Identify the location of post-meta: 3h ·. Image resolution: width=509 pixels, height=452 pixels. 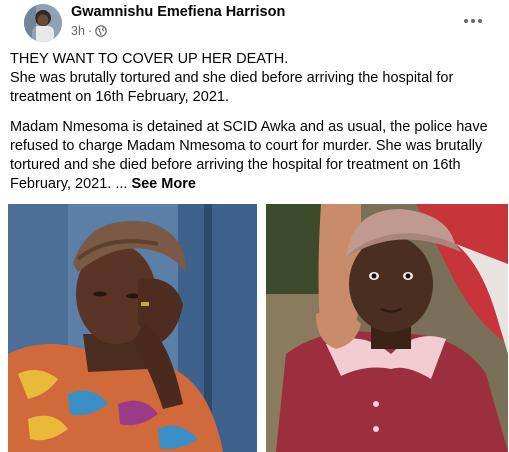
(89, 31).